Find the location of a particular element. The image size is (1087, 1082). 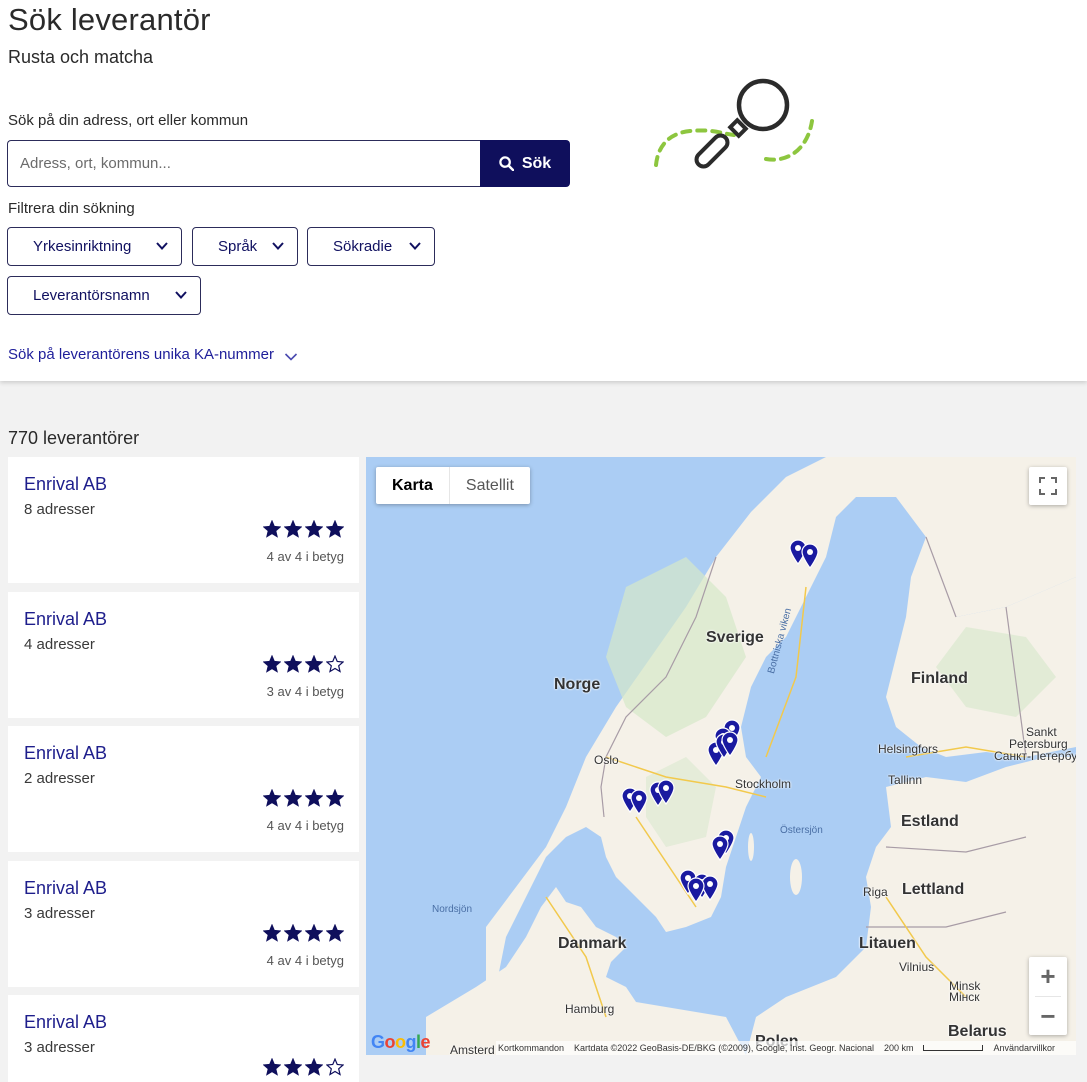

keyboard-shortcuts-link: Kortkommandon is located at coordinates (531, 1048).